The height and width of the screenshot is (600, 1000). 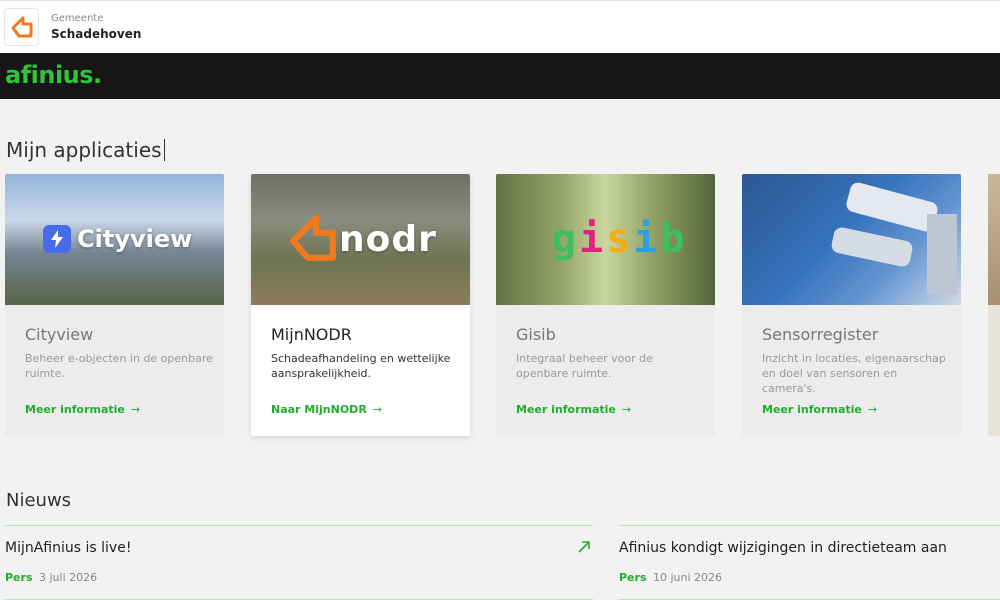 I want to click on gisib-logo: gisib, so click(x=619, y=239).